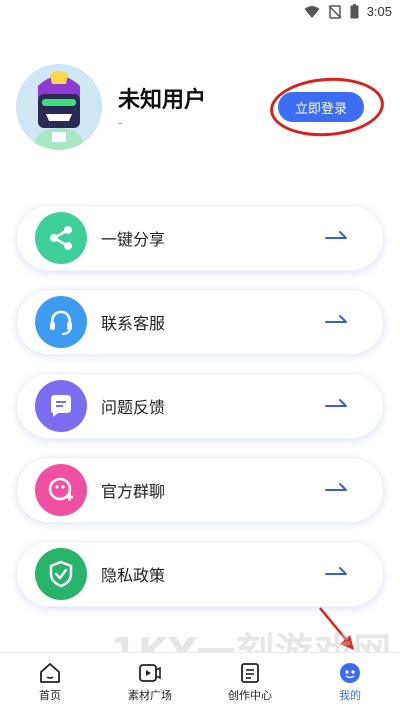 The height and width of the screenshot is (712, 400). What do you see at coordinates (379, 11) in the screenshot?
I see `status-time: 3:05` at bounding box center [379, 11].